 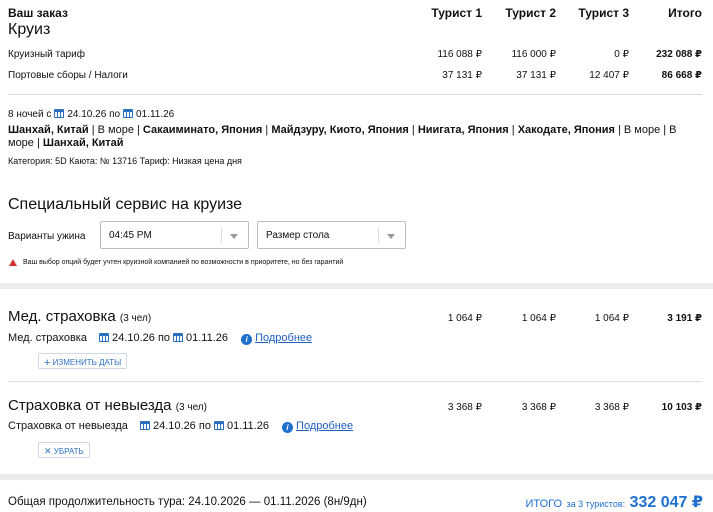 What do you see at coordinates (125, 204) in the screenshot?
I see `service-title: Специальный сервис на круизе` at bounding box center [125, 204].